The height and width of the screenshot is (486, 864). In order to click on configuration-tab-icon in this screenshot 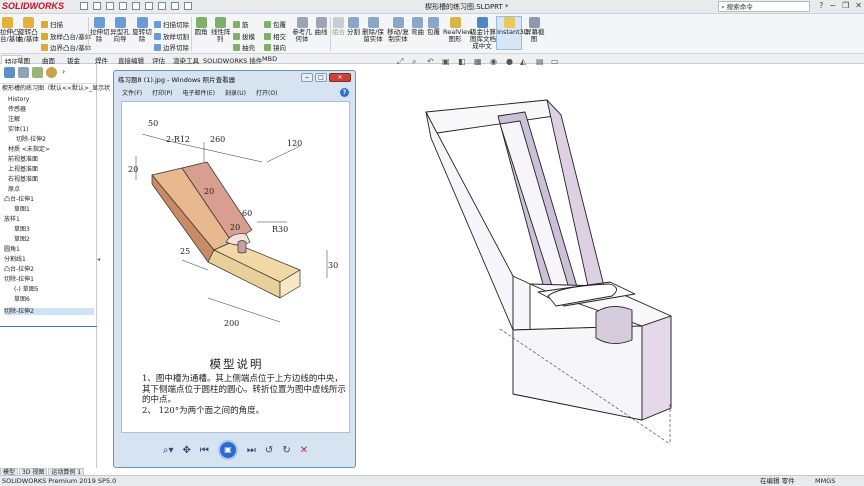, I will do `click(37, 72)`.